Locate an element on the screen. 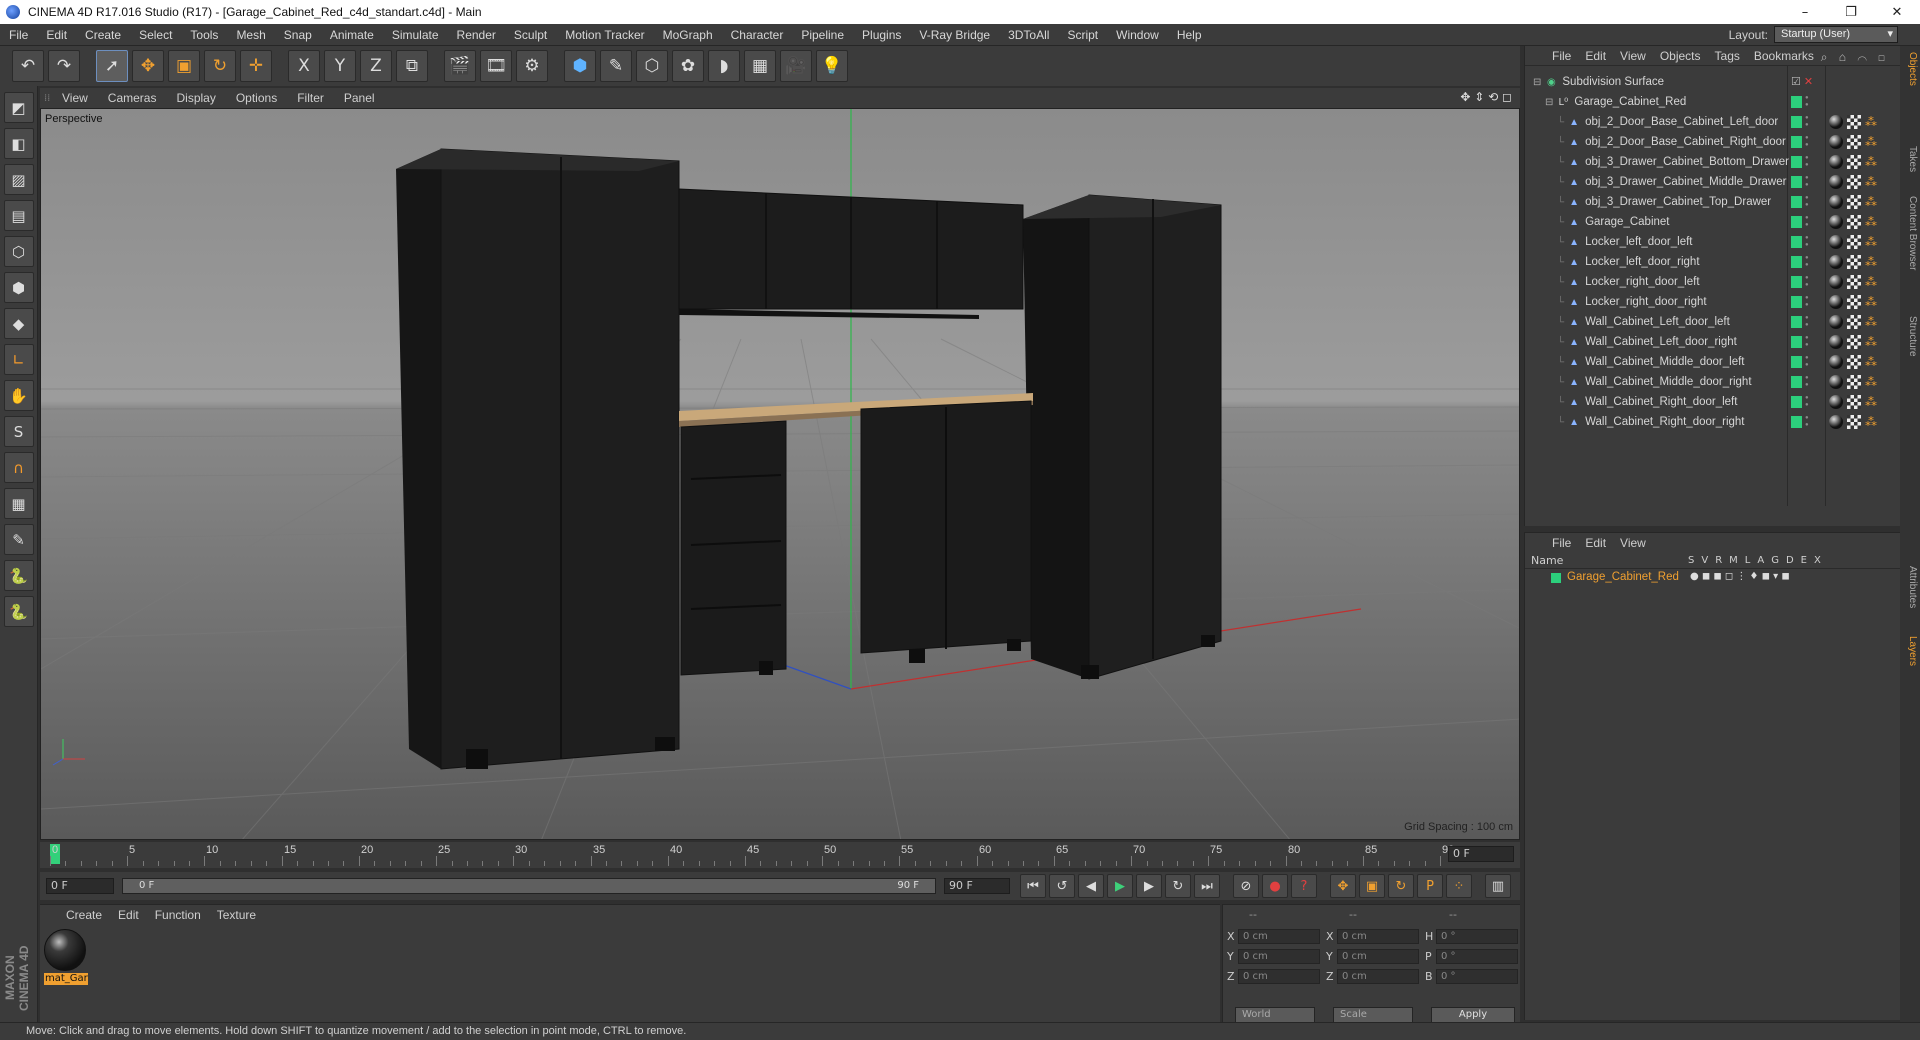  maximize-button: ❐ is located at coordinates (1851, 12).